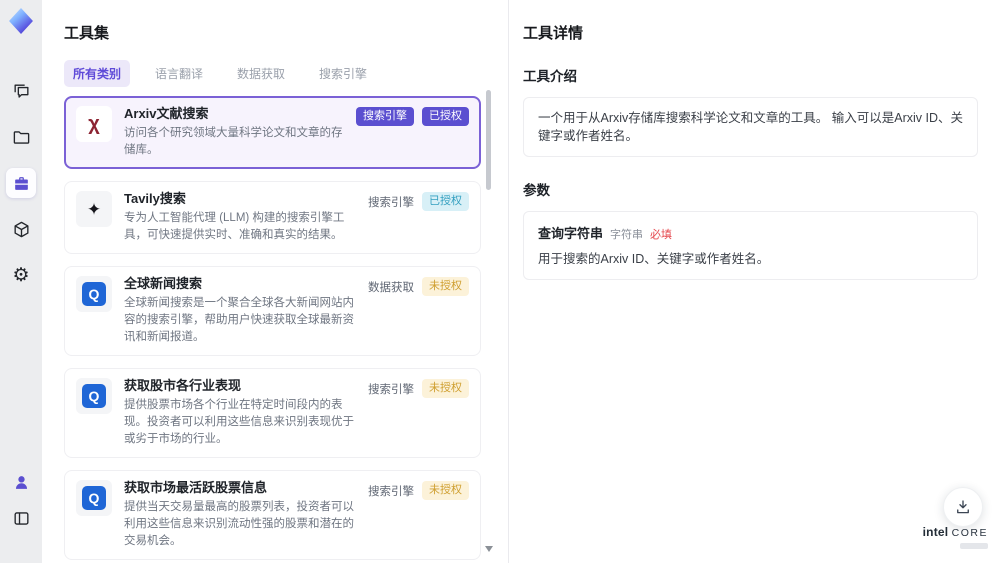 This screenshot has width=1000, height=563. Describe the element at coordinates (21, 275) in the screenshot. I see `settings-gear-icon: ⚙` at that location.